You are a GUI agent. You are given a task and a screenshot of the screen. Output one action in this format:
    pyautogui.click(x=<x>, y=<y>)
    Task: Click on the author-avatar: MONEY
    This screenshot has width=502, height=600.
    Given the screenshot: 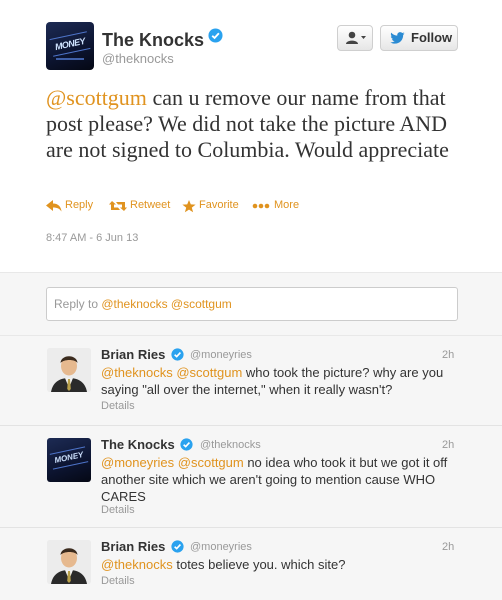 What is the action you would take?
    pyautogui.click(x=70, y=46)
    